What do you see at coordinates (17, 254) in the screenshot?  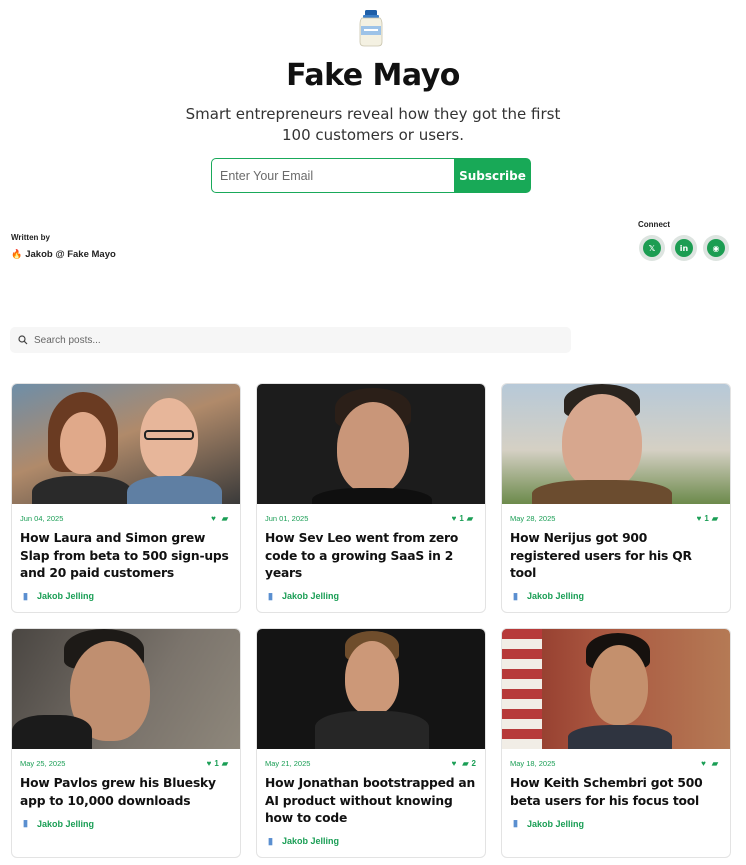 I see `flame-icon: 🔥` at bounding box center [17, 254].